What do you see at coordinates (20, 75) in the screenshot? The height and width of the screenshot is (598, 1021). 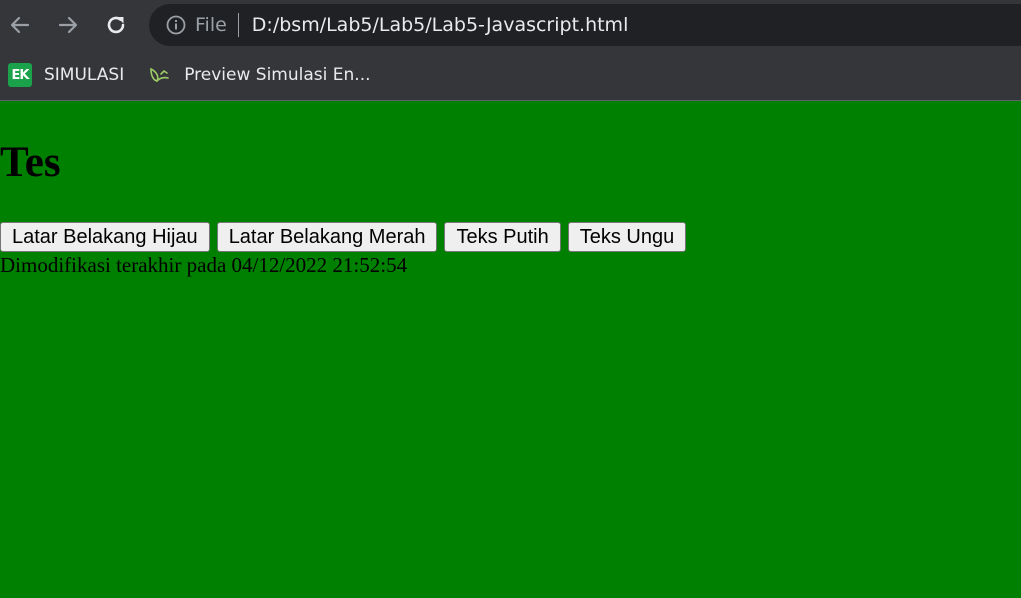 I see `ek-favicon-icon: EK` at bounding box center [20, 75].